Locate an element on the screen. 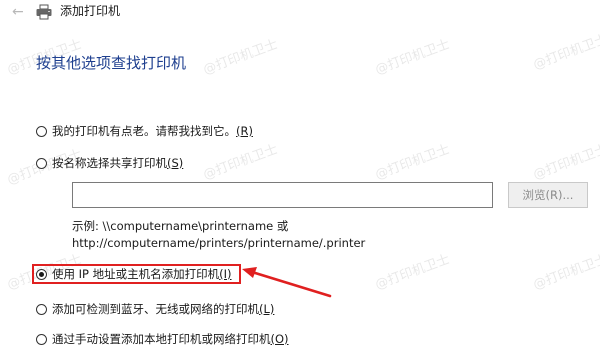 This screenshot has height=348, width=600. option-access-key: (L) is located at coordinates (267, 309).